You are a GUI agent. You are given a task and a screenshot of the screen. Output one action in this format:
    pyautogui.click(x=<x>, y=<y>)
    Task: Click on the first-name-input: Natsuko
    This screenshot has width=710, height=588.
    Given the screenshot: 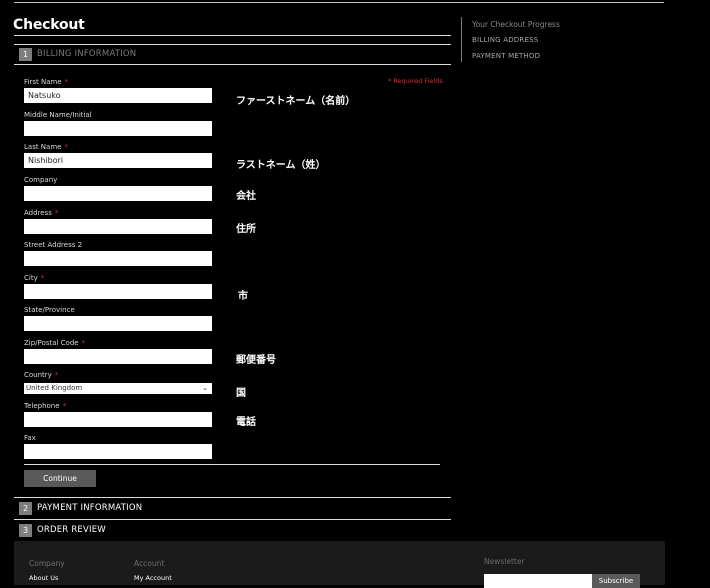 What is the action you would take?
    pyautogui.click(x=118, y=95)
    